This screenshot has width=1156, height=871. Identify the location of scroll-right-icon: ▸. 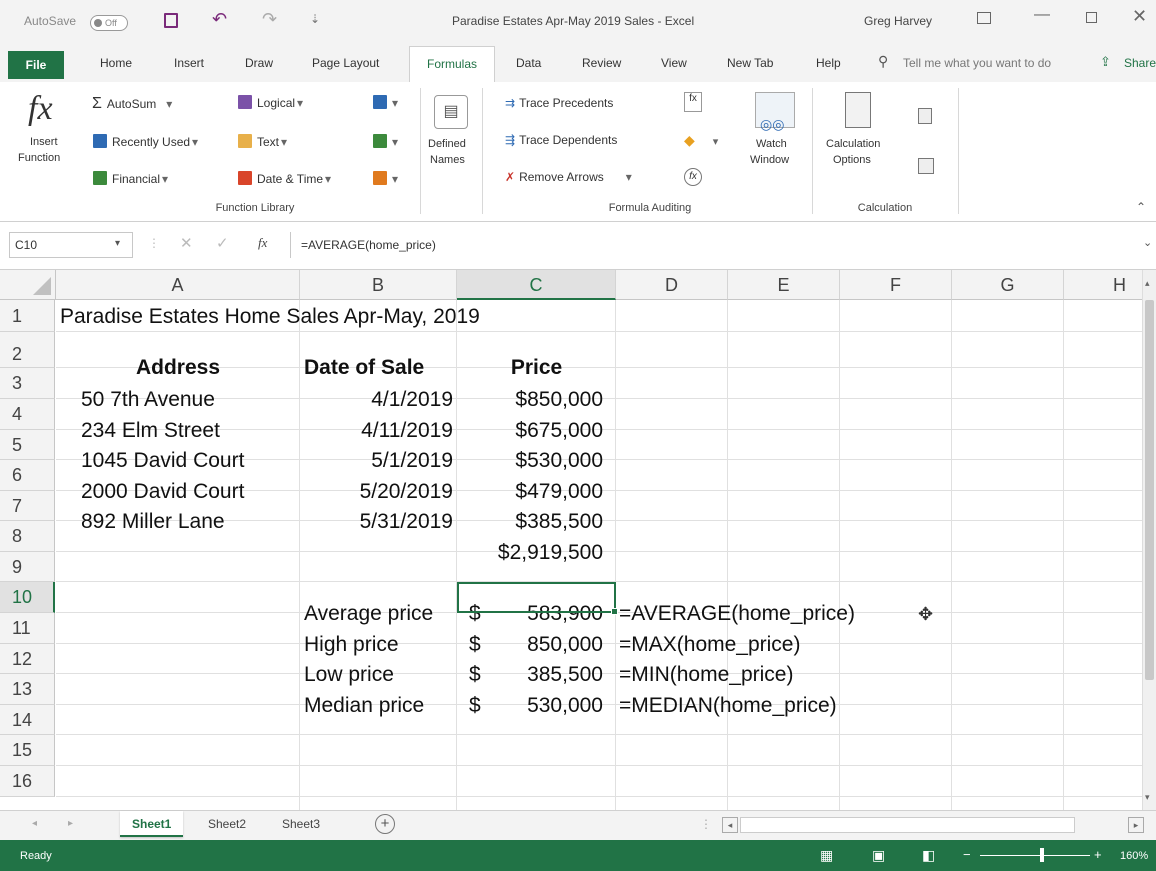
(1136, 825).